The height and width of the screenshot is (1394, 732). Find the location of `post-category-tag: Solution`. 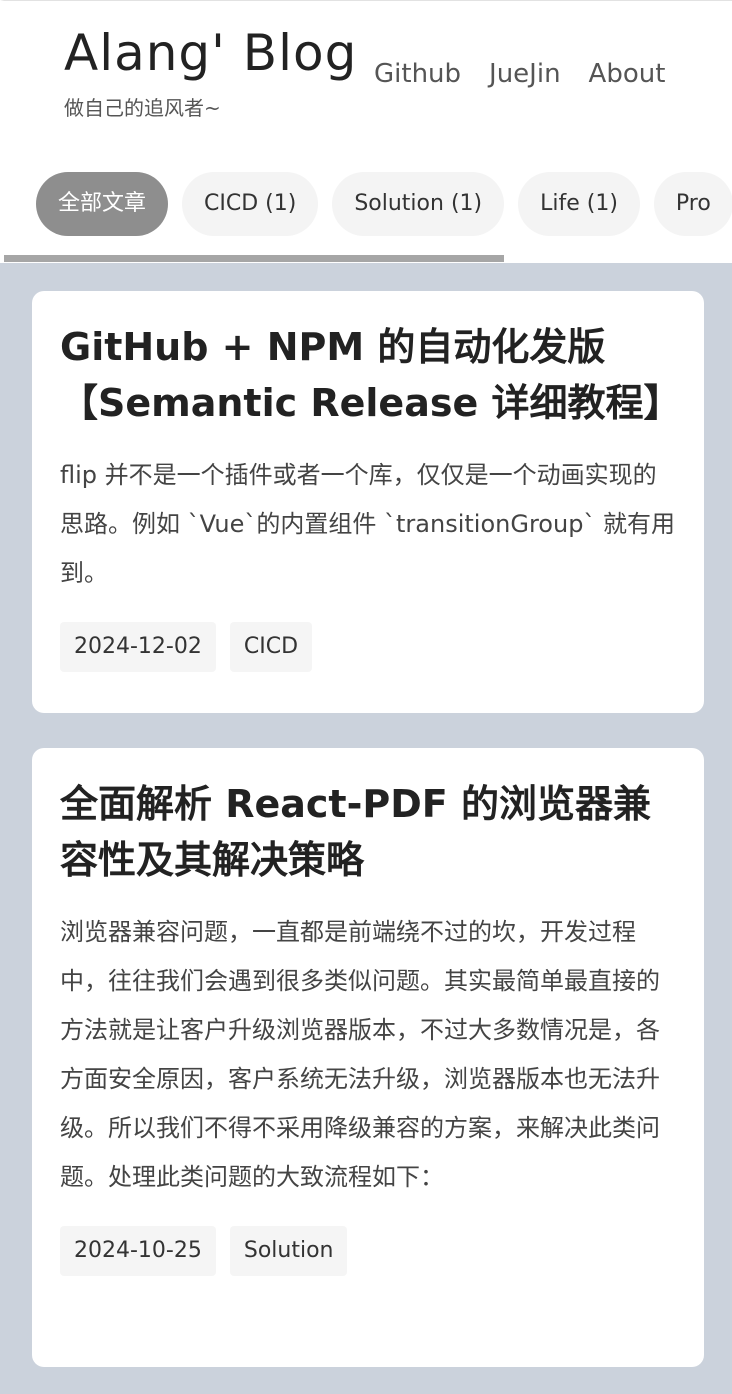

post-category-tag: Solution is located at coordinates (288, 1251).